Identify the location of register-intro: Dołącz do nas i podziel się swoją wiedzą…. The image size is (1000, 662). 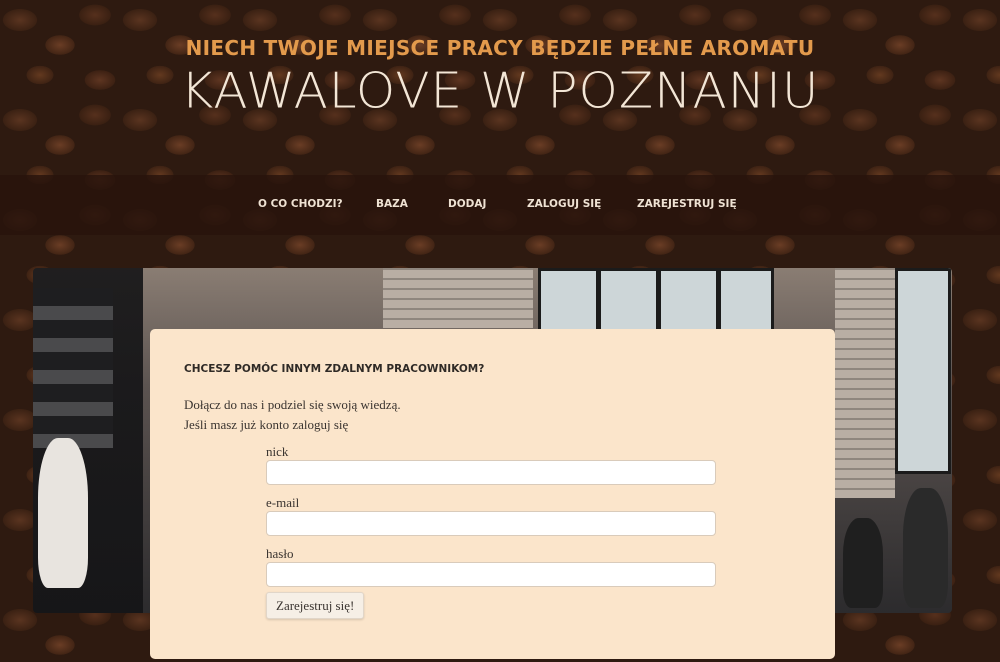
(292, 404).